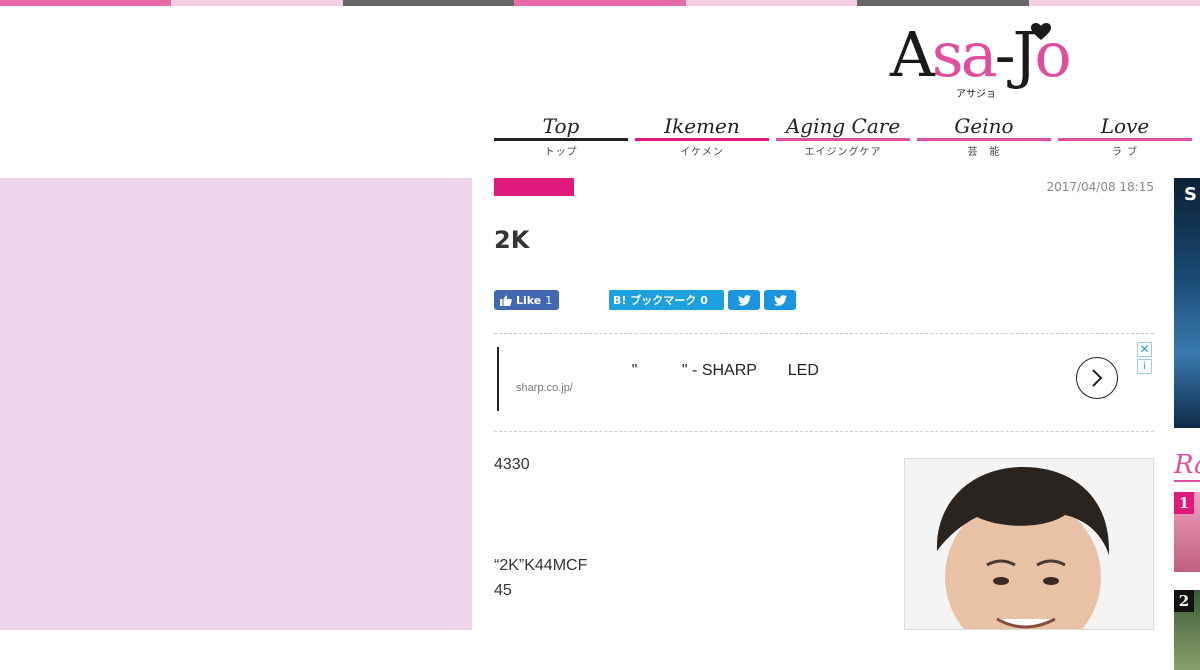 The width and height of the screenshot is (1200, 670). I want to click on article-photo, so click(1029, 544).